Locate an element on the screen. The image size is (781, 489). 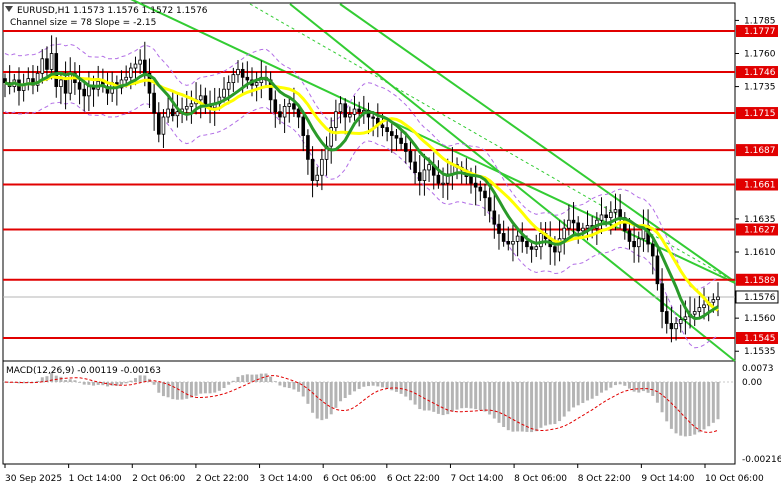
level-label: 1.1777 is located at coordinates (760, 32).